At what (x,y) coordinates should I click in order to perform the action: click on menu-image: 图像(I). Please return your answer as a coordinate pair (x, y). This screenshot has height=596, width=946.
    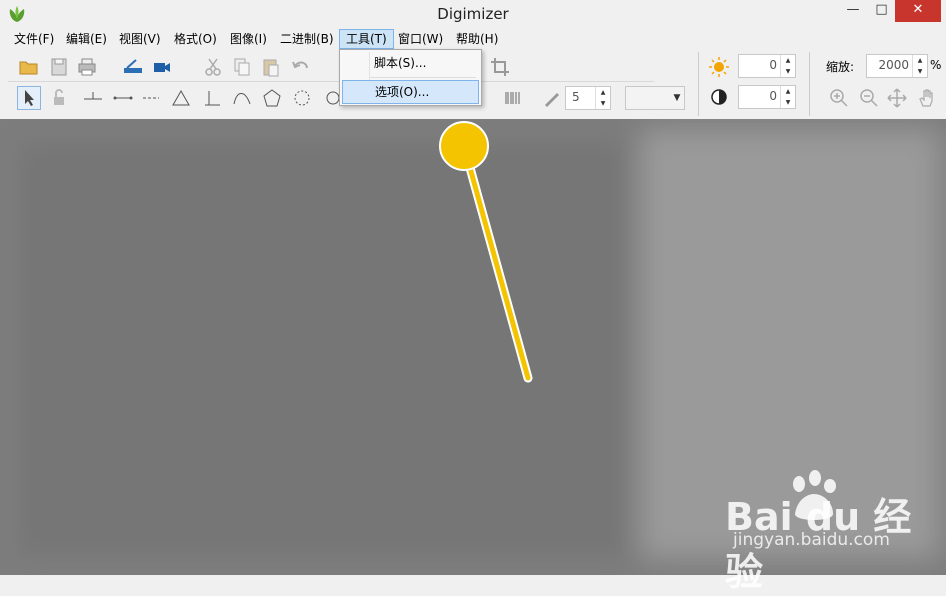
    Looking at the image, I should click on (248, 39).